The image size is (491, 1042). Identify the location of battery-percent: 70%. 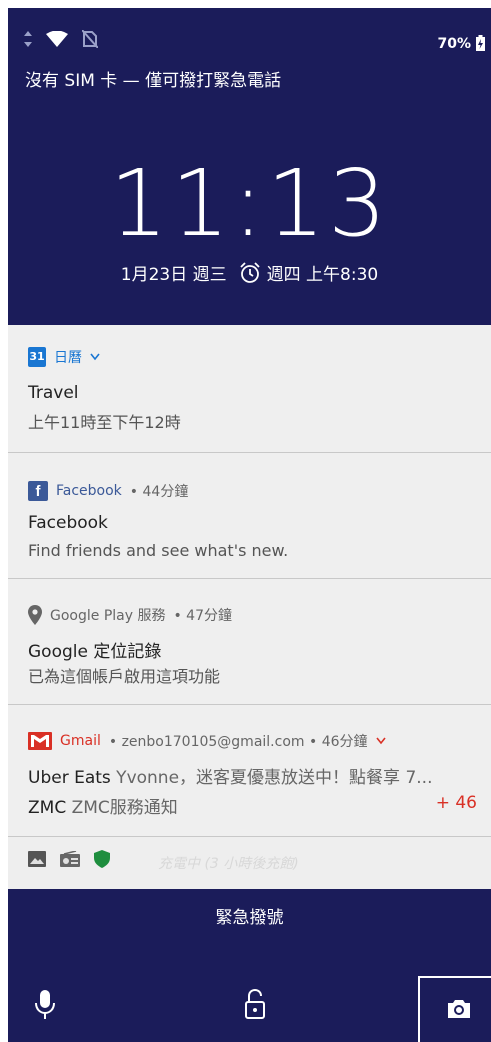
(454, 44).